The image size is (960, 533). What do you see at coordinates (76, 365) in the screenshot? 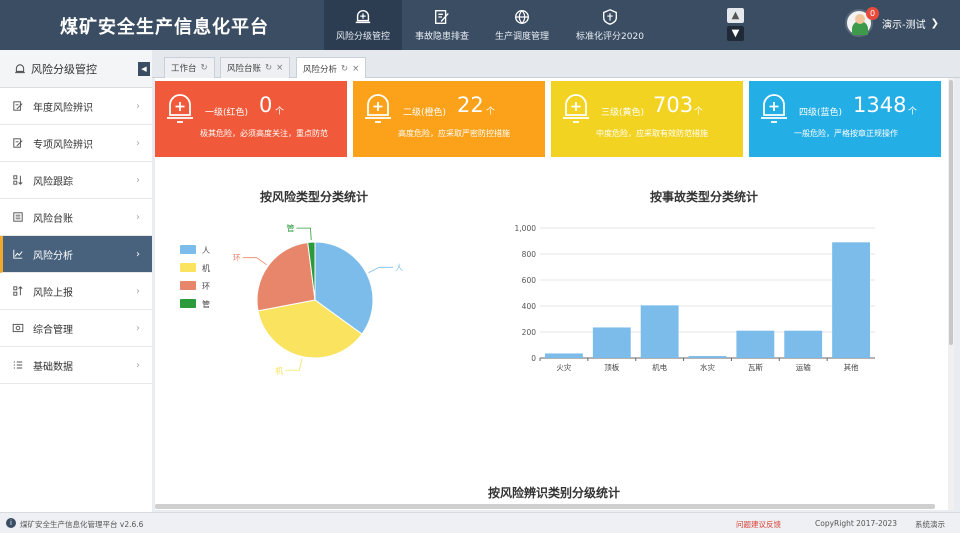
I see `sidebar-item-base-data: 基础数据 ›` at bounding box center [76, 365].